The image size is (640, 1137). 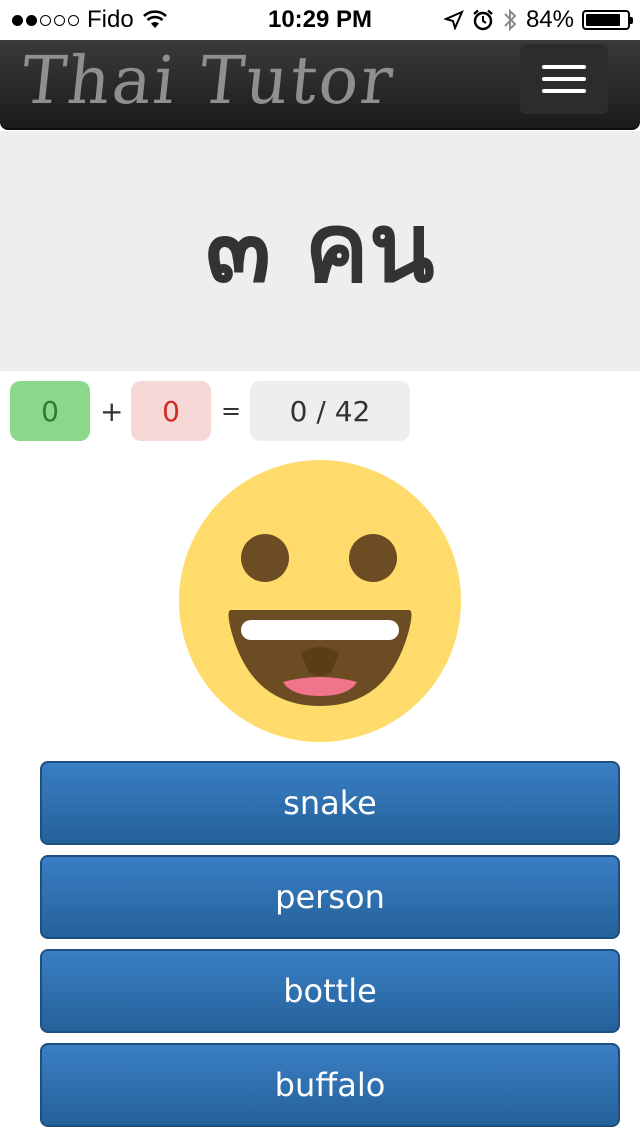 I want to click on grinning-face-icon, so click(x=320, y=601).